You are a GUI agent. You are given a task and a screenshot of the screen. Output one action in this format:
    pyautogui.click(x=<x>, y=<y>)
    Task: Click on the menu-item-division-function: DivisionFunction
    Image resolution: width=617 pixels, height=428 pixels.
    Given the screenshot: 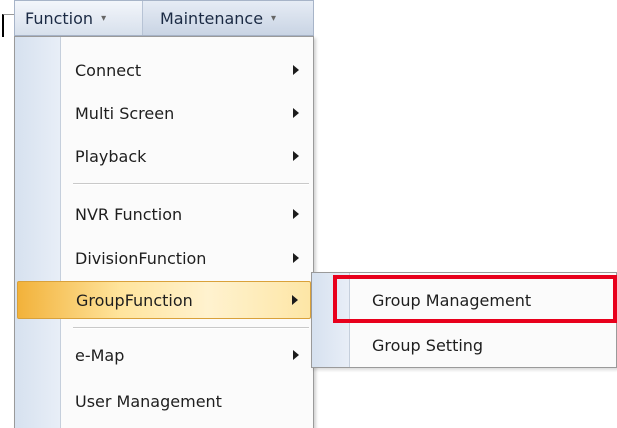 What is the action you would take?
    pyautogui.click(x=164, y=258)
    